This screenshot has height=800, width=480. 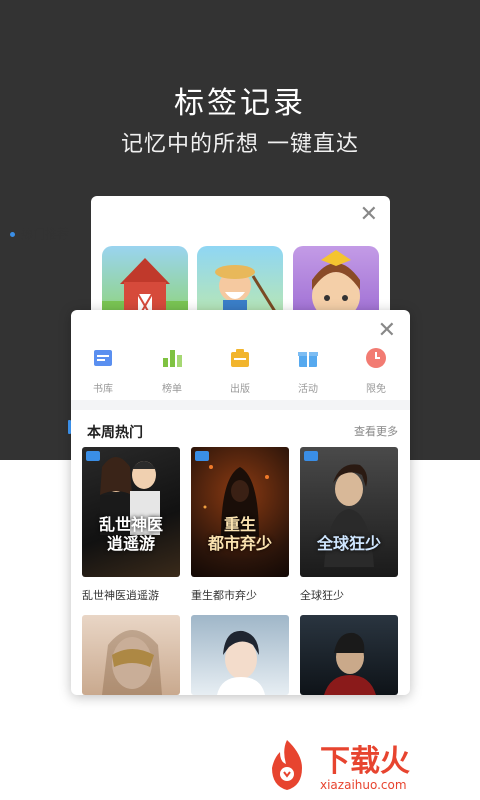 I want to click on recommend-title: 热门推荐, so click(x=39, y=233).